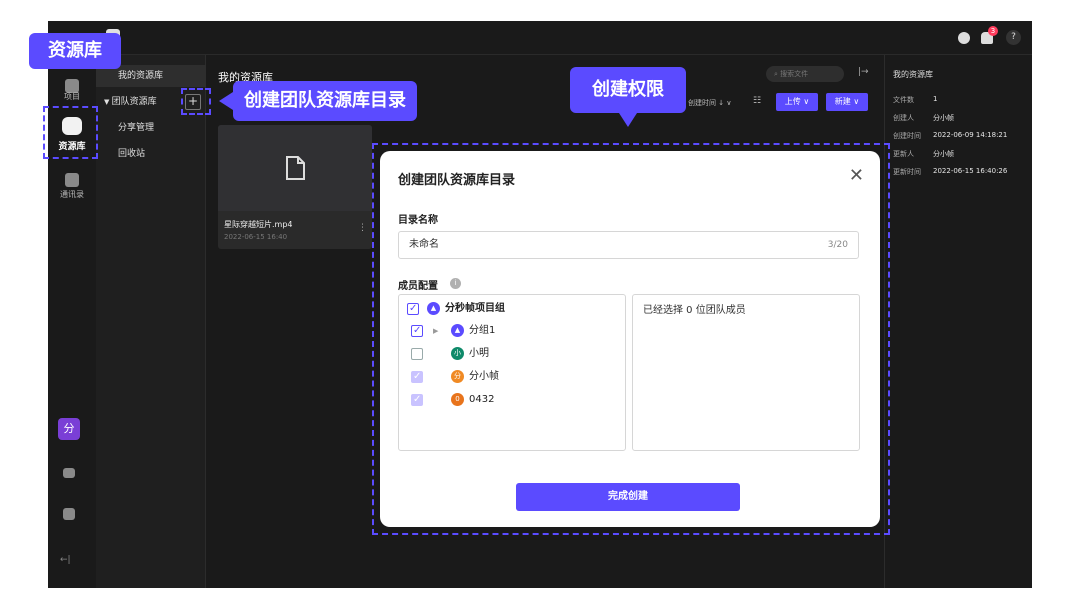 This screenshot has height=608, width=1080. Describe the element at coordinates (993, 31) in the screenshot. I see `notification-badge: 3` at that location.